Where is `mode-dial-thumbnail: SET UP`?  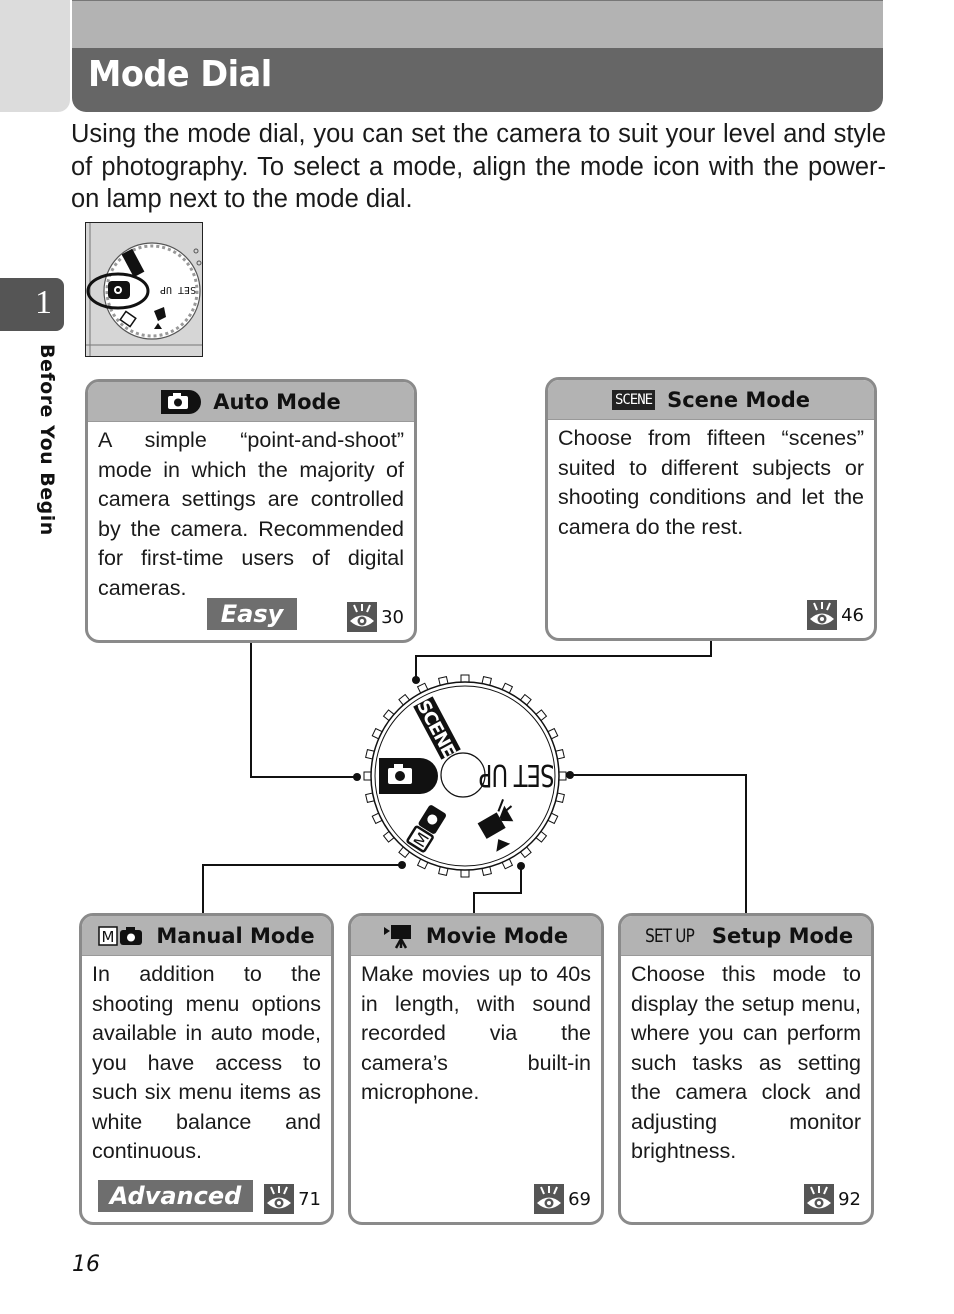 mode-dial-thumbnail: SET UP is located at coordinates (144, 289).